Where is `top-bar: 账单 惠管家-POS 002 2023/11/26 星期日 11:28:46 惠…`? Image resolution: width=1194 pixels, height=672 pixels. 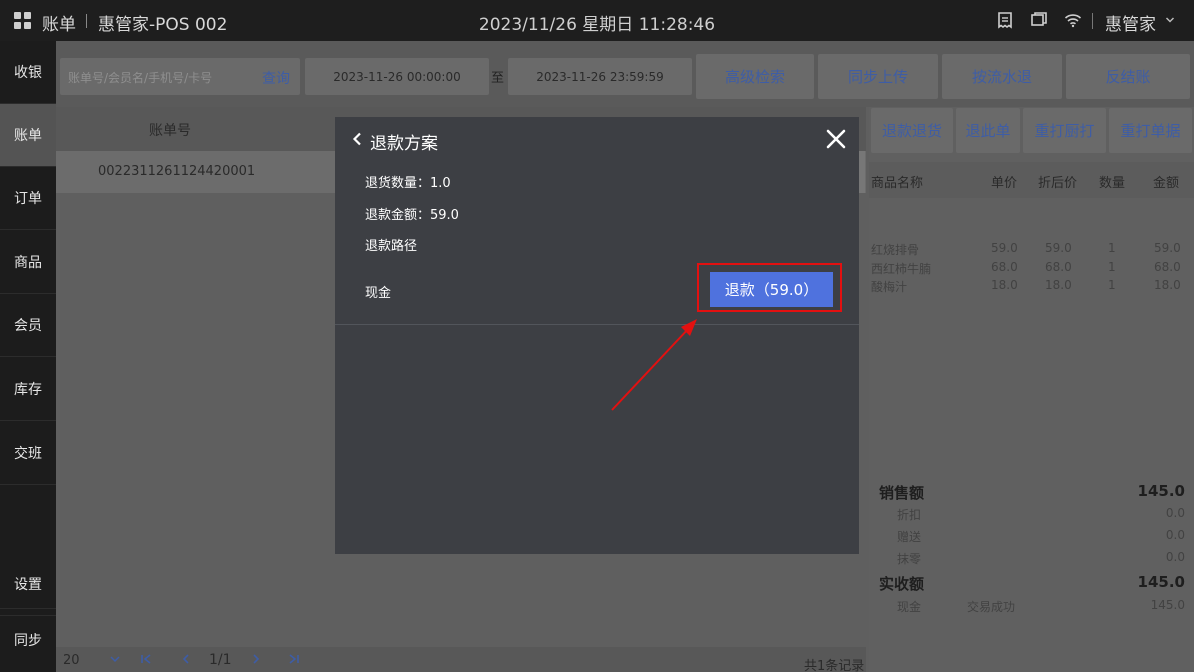
top-bar: 账单 惠管家-POS 002 2023/11/26 星期日 11:28:46 惠… is located at coordinates (597, 20).